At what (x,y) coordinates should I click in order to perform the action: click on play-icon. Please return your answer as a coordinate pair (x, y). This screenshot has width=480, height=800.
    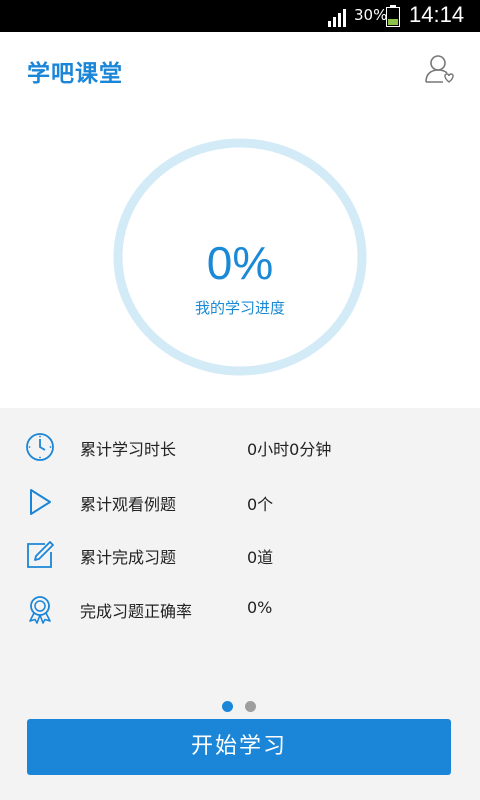
    Looking at the image, I should click on (40, 502).